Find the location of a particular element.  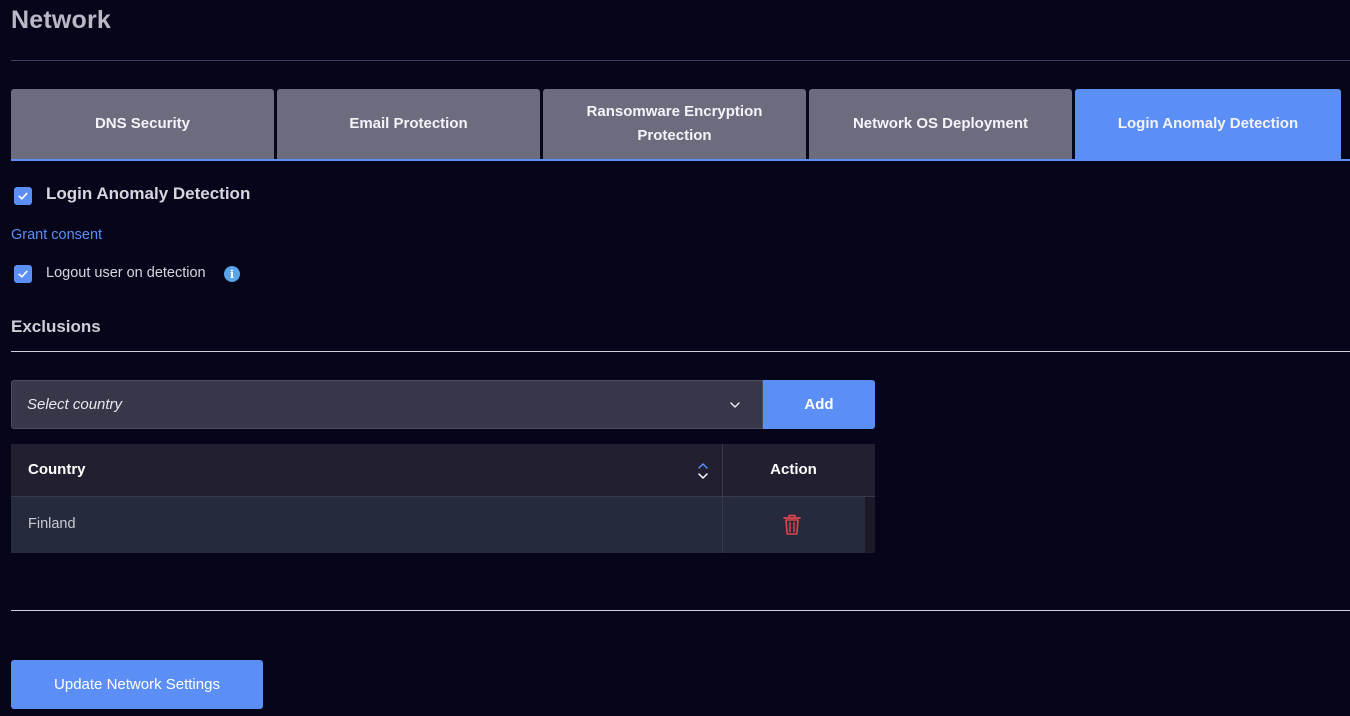

chevron-down-icon is located at coordinates (735, 405).